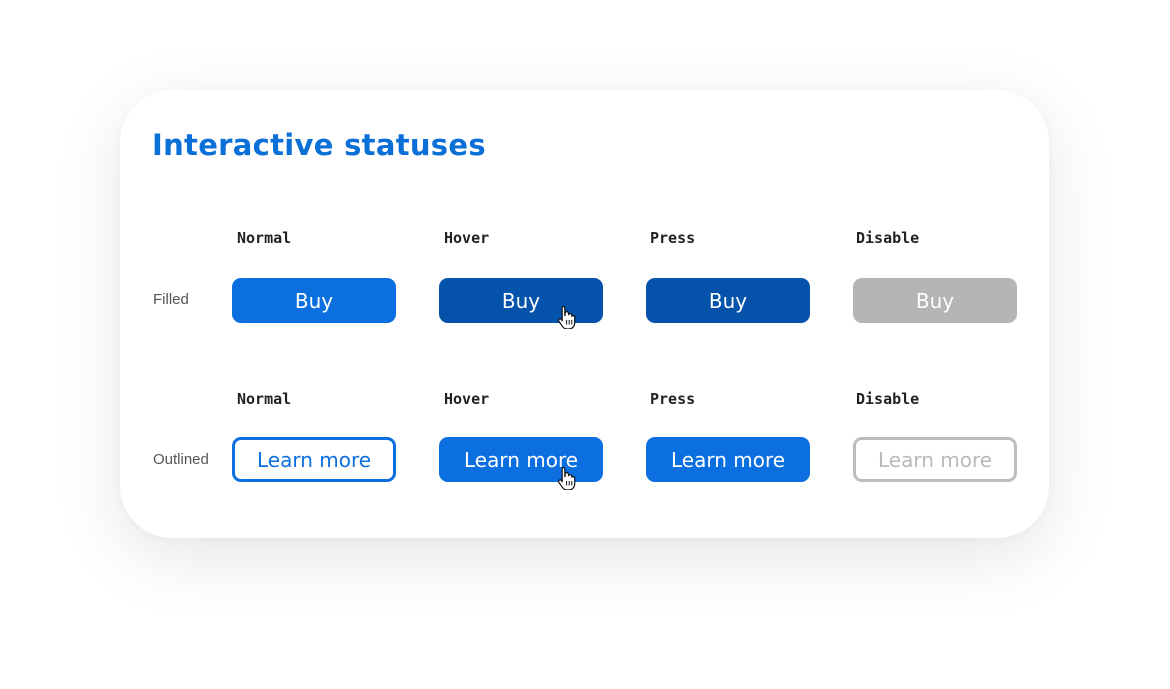 Image resolution: width=1170 pixels, height=689 pixels. What do you see at coordinates (521, 300) in the screenshot?
I see `buy-button-hover: Buy` at bounding box center [521, 300].